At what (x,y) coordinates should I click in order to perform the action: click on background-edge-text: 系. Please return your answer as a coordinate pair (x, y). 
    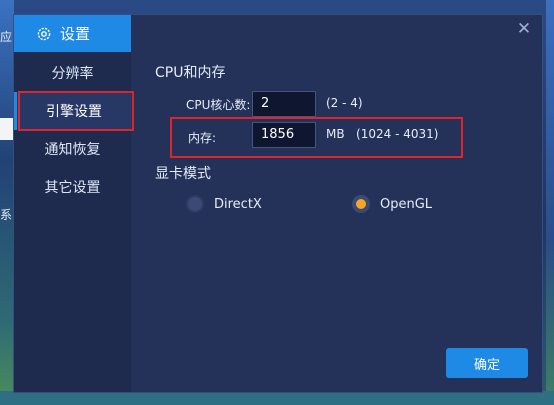
    Looking at the image, I should click on (6, 215).